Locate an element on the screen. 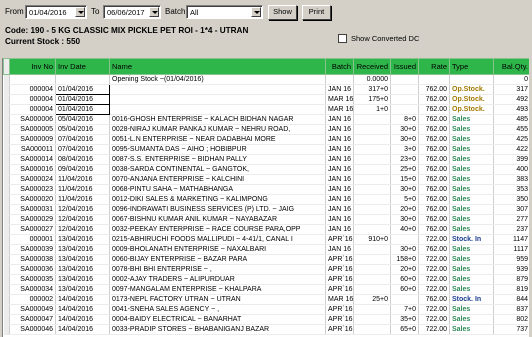  cell-name: Opening Stock ~(01/04/2016) is located at coordinates (217, 79).